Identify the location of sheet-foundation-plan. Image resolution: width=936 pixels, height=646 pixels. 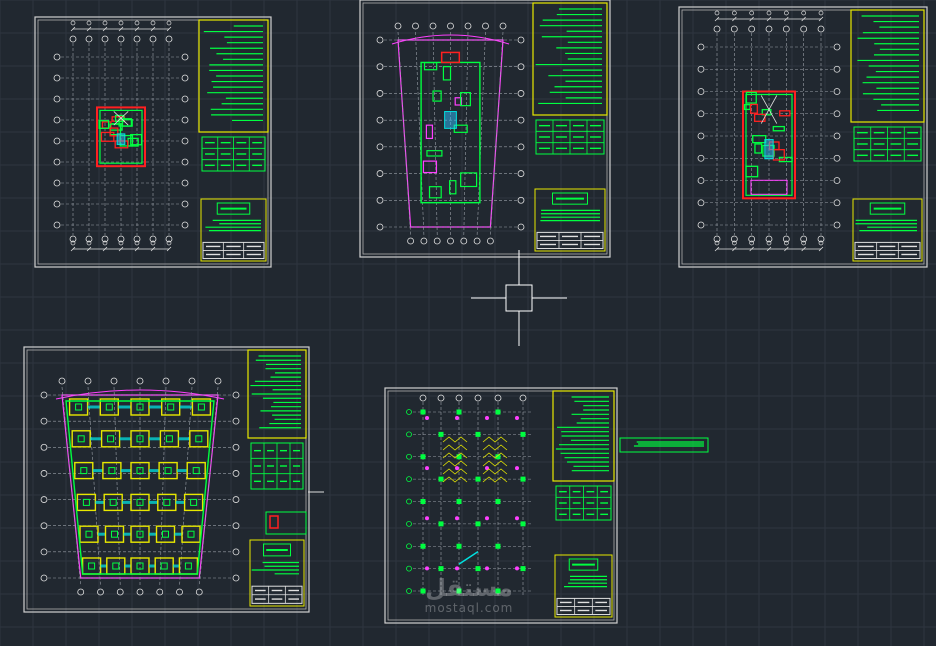
(166, 479).